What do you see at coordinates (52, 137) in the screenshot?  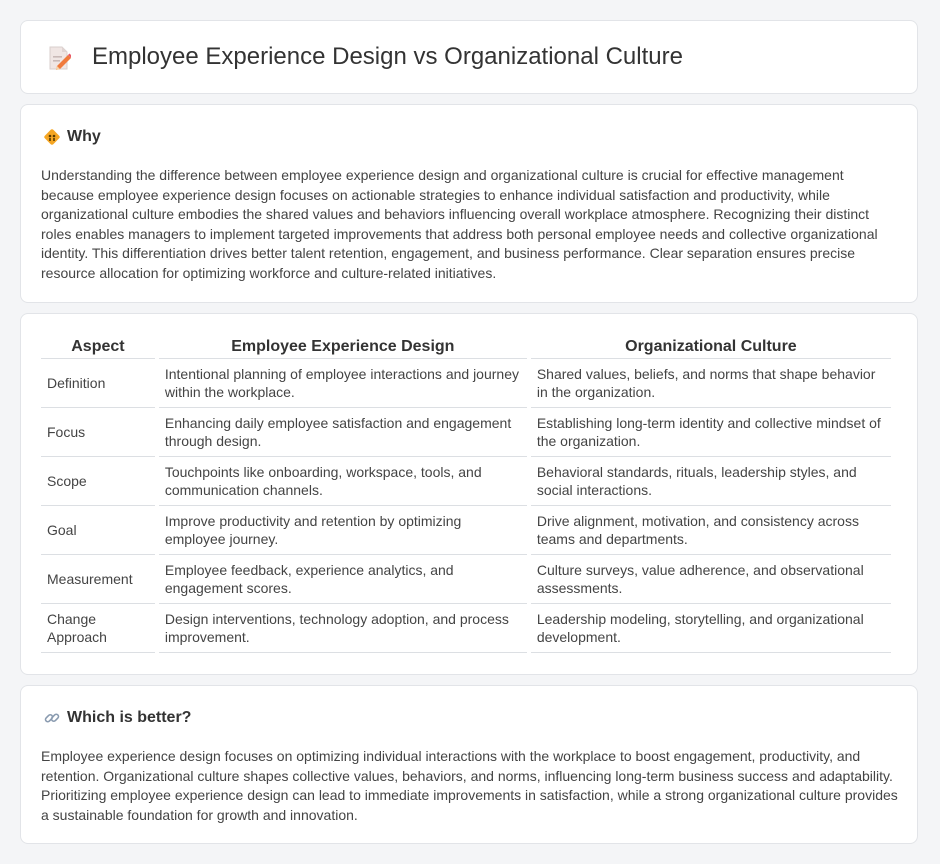 I see `diamond-sign-icon` at bounding box center [52, 137].